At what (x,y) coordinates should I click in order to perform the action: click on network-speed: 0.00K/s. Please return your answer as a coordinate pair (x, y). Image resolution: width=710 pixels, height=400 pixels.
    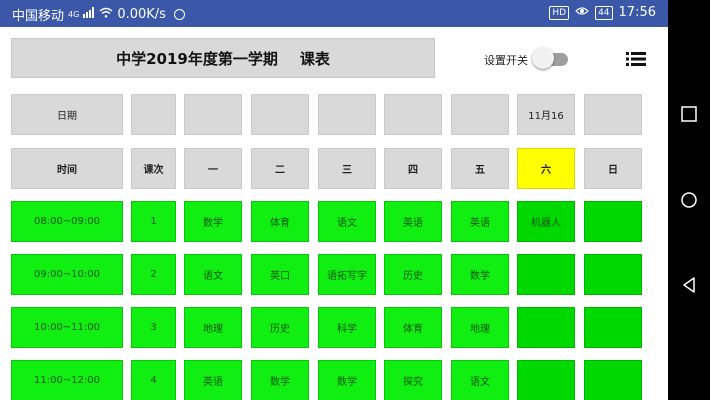
    Looking at the image, I should click on (141, 14).